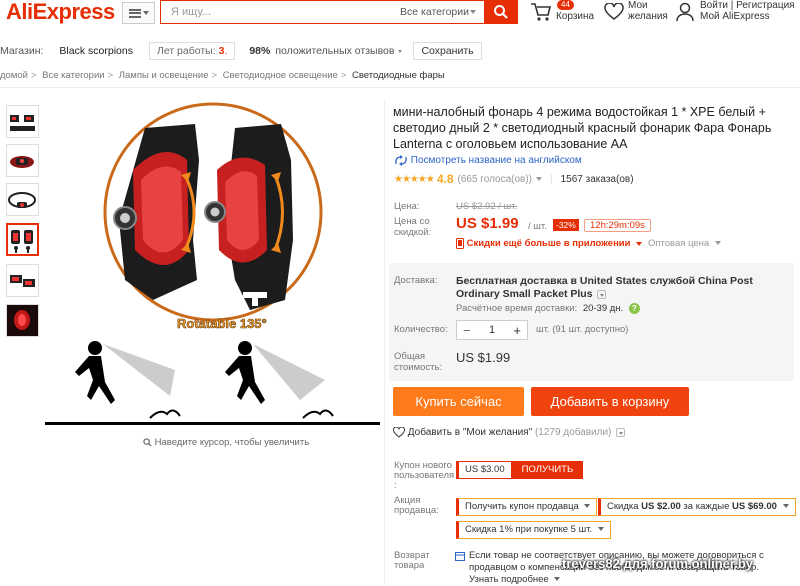 This screenshot has height=586, width=800. Describe the element at coordinates (22, 239) in the screenshot. I see `gallery-thumbnail-active` at that location.